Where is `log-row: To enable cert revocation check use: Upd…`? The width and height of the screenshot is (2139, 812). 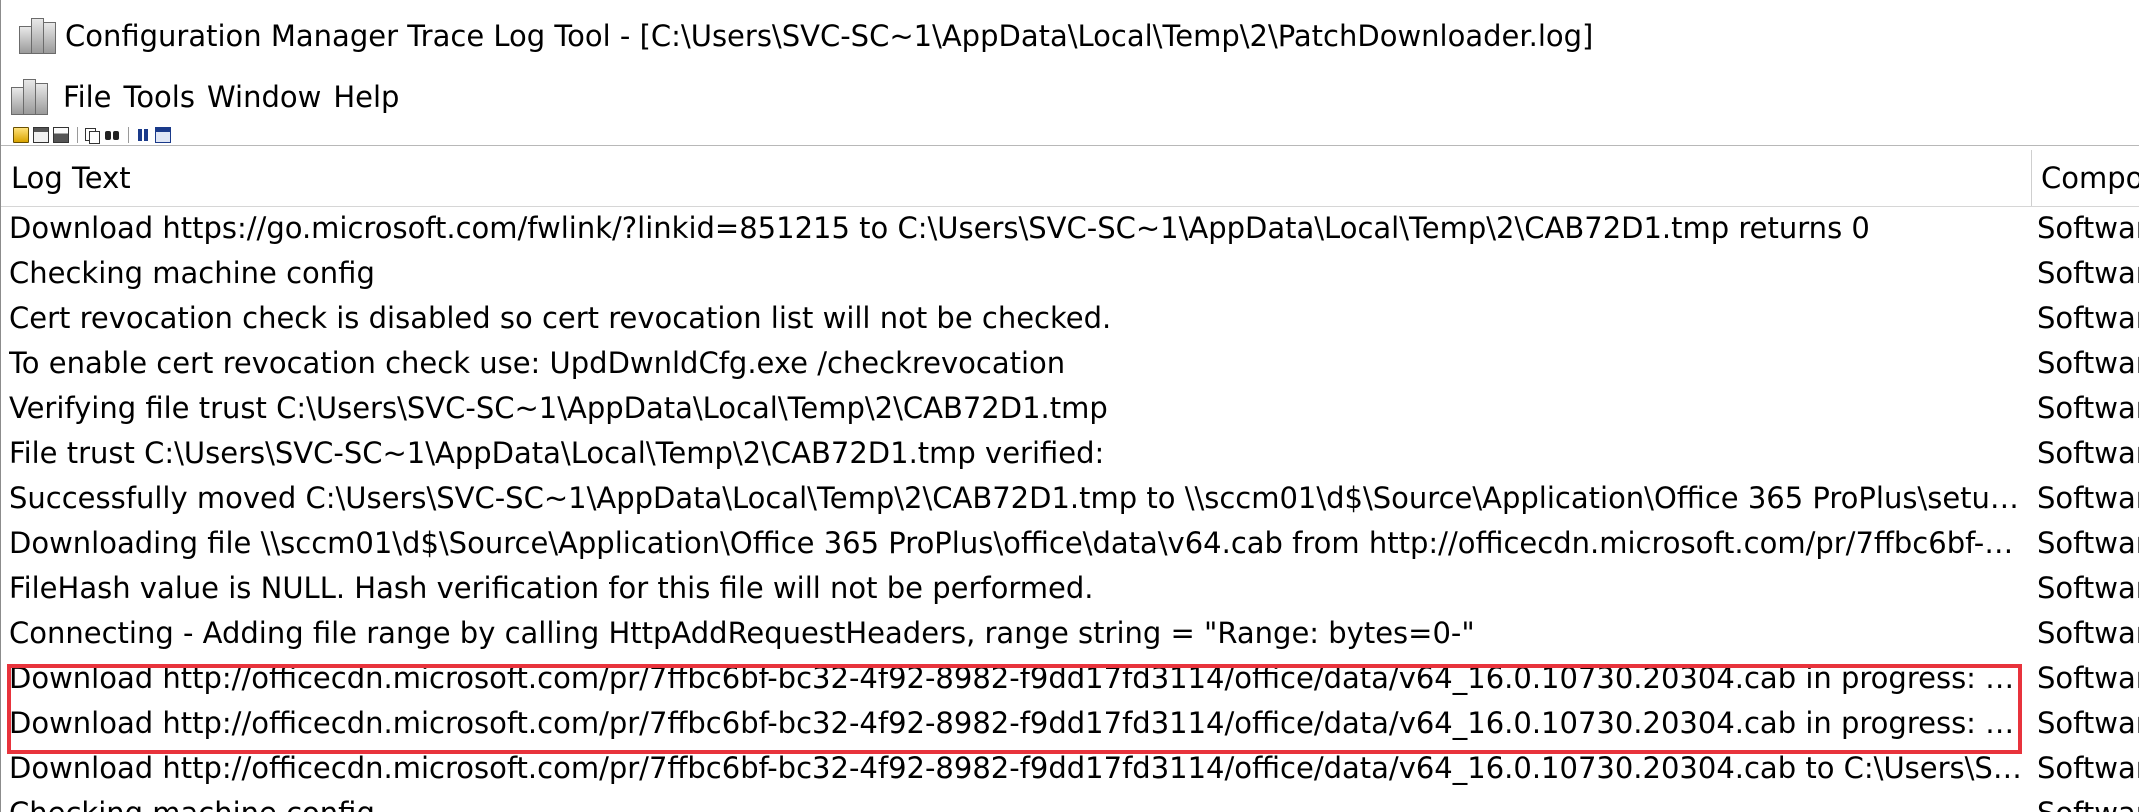
log-row: To enable cert revocation check use: Upd… is located at coordinates (1070, 363).